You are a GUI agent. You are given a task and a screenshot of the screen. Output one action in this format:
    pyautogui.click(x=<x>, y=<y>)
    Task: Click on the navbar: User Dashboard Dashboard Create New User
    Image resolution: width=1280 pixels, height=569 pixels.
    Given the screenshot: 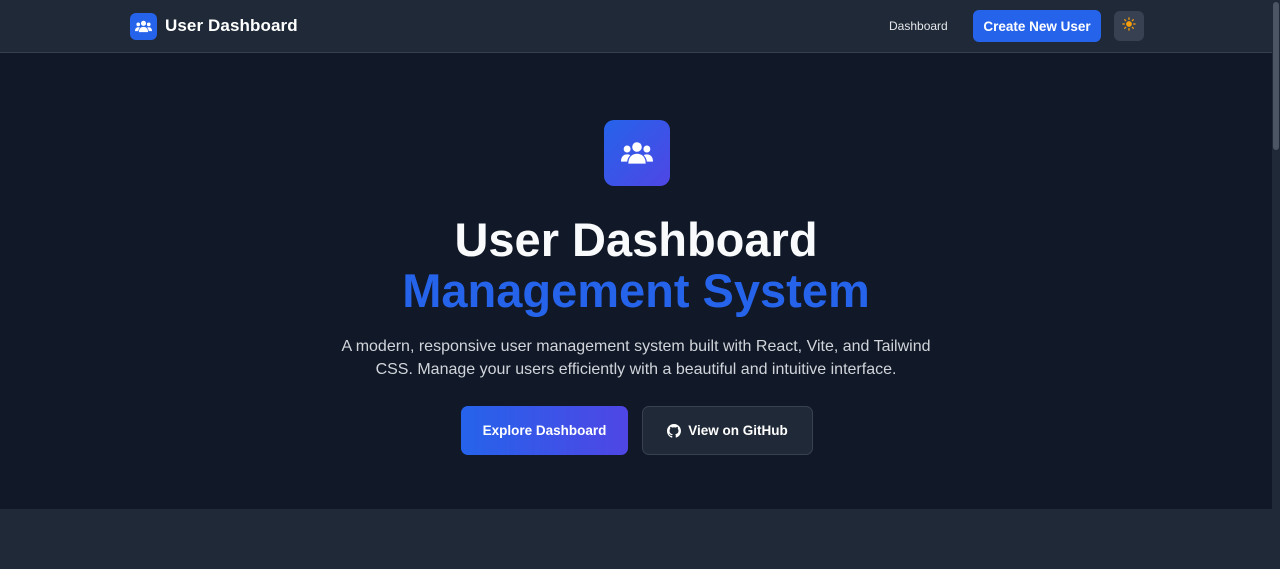 What is the action you would take?
    pyautogui.click(x=636, y=26)
    